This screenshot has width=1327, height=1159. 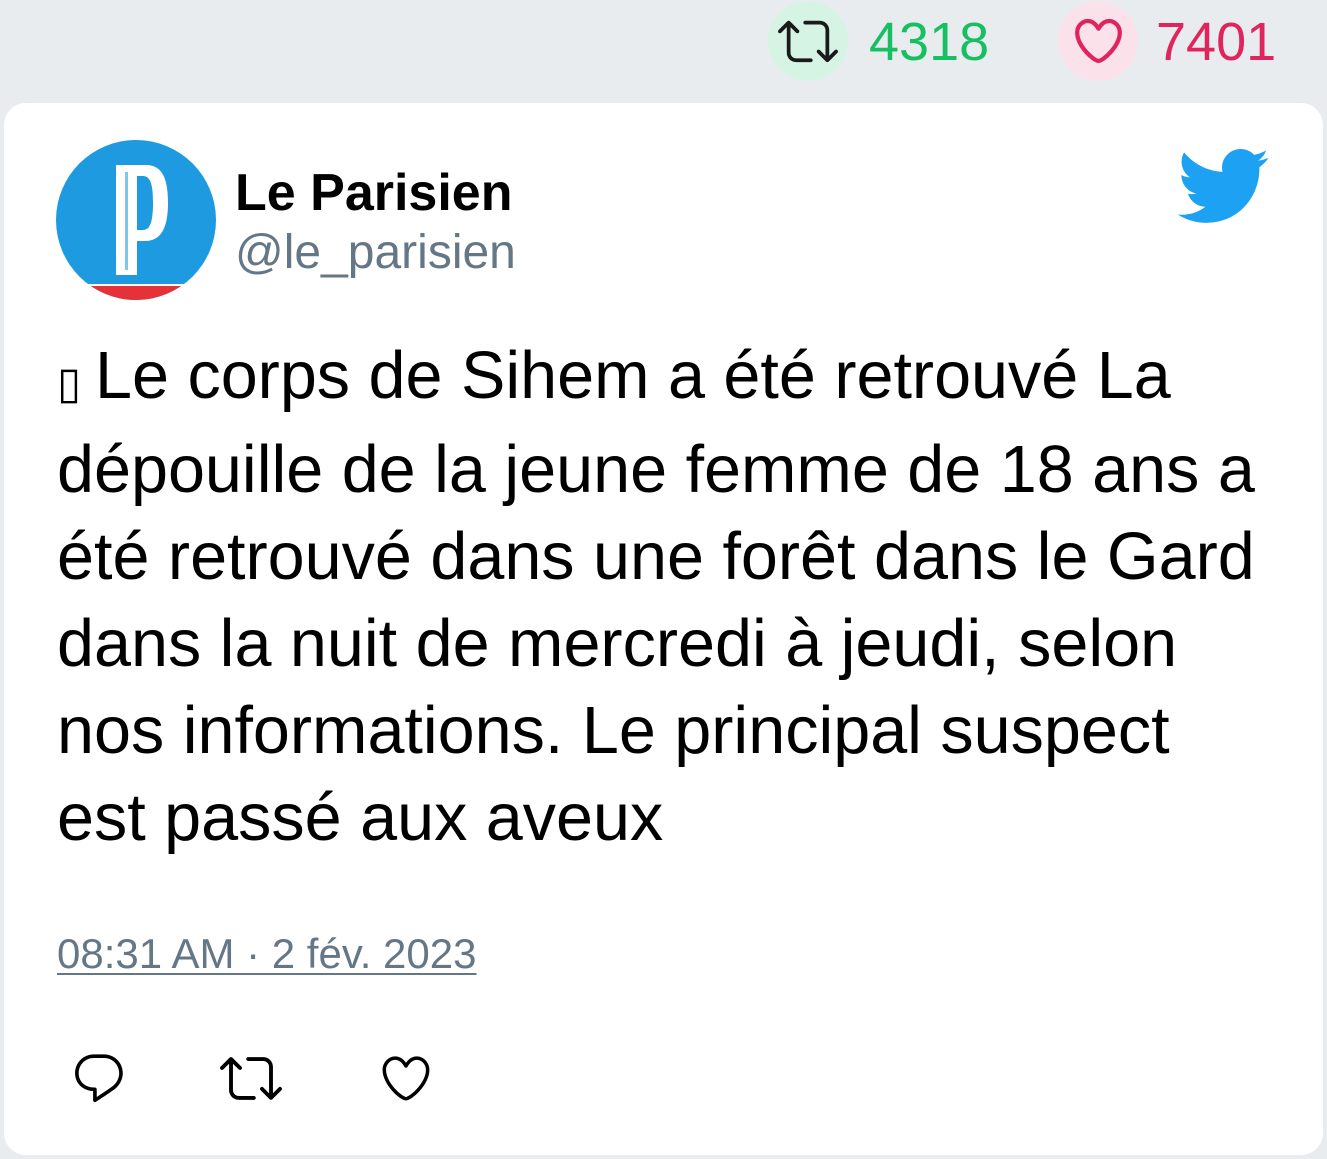 I want to click on tweet-text-line: dans la nuit de mercredi à jeudi, selon, so click(x=617, y=644).